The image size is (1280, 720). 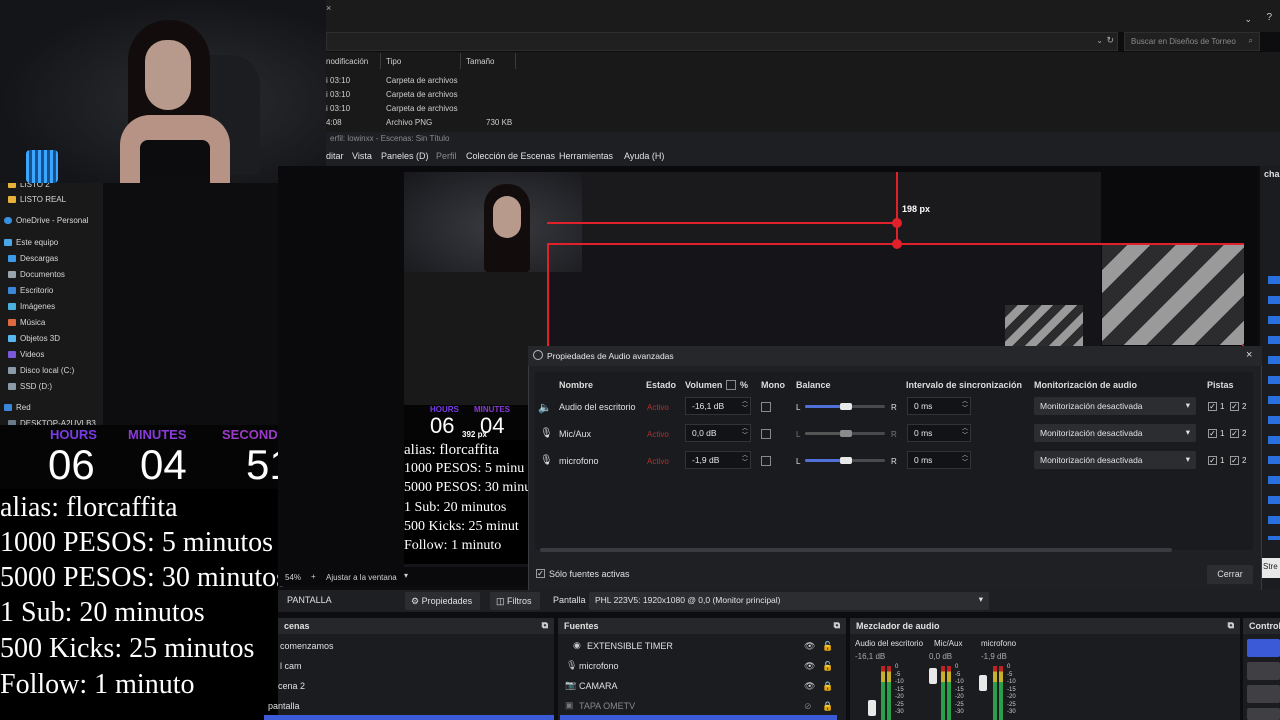 What do you see at coordinates (34, 338) in the screenshot?
I see `nav-item-3d-objects: Objetos 3D` at bounding box center [34, 338].